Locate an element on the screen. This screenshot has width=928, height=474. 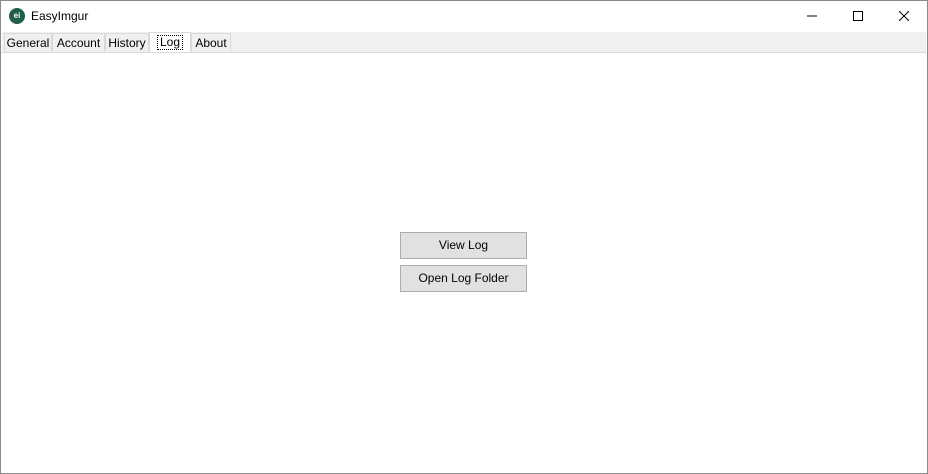
title-bar: ei EasyImgur is located at coordinates (464, 16).